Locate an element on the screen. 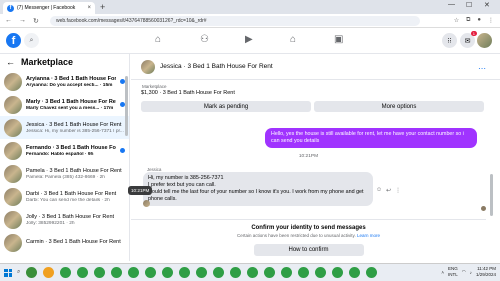 This screenshot has height=281, width=500. gaming-icon: ▣ is located at coordinates (338, 39).